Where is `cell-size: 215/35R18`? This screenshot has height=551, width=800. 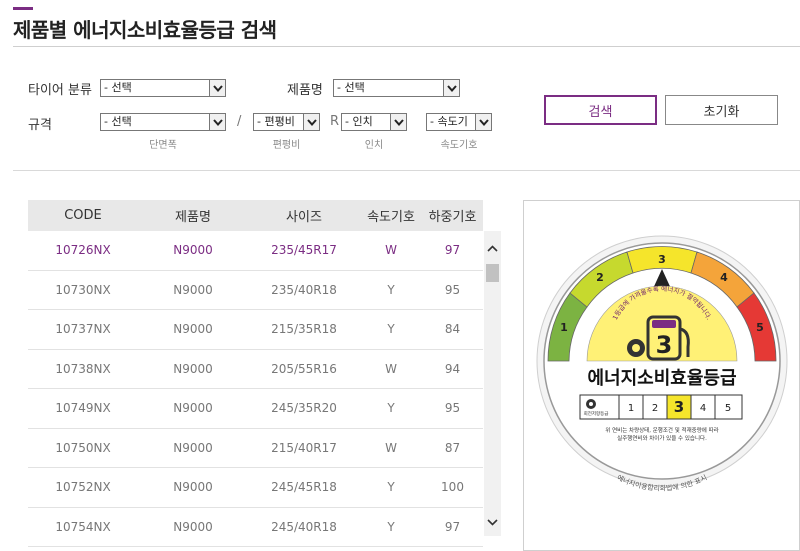
cell-size: 215/35R18 is located at coordinates (304, 329).